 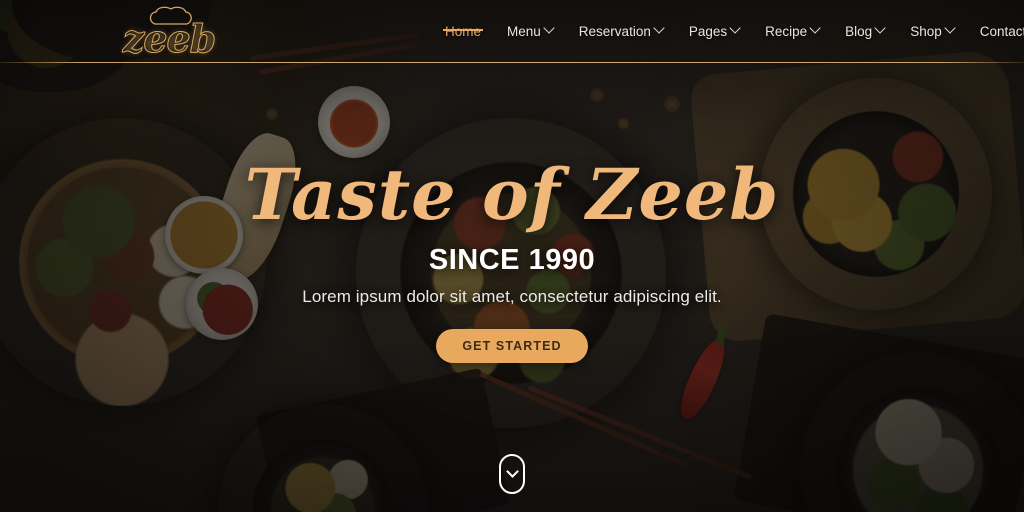 What do you see at coordinates (170, 15) in the screenshot?
I see `chef-hat-icon` at bounding box center [170, 15].